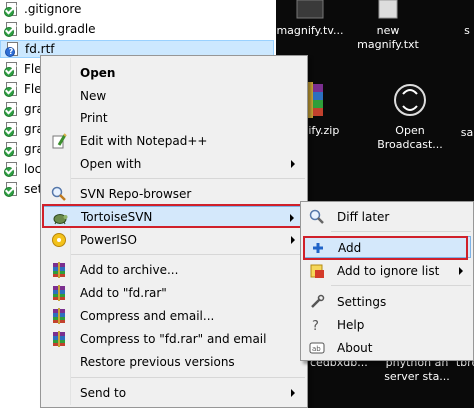  I want to click on svg-text: ab, so click(316, 349).